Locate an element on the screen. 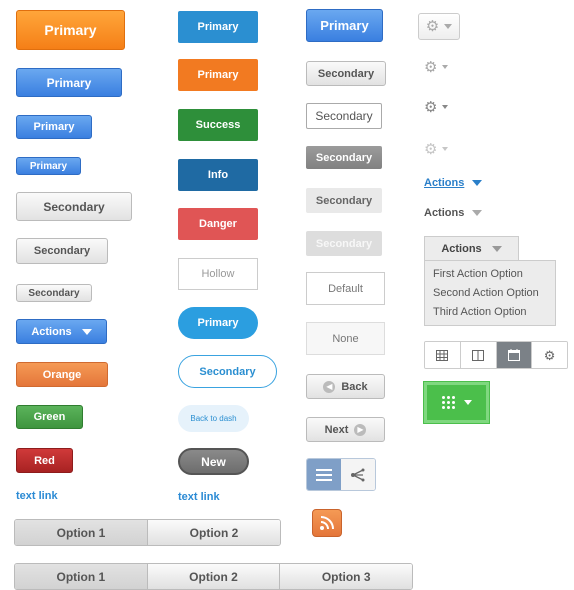  dropdown-option: First Action Option is located at coordinates (490, 274).